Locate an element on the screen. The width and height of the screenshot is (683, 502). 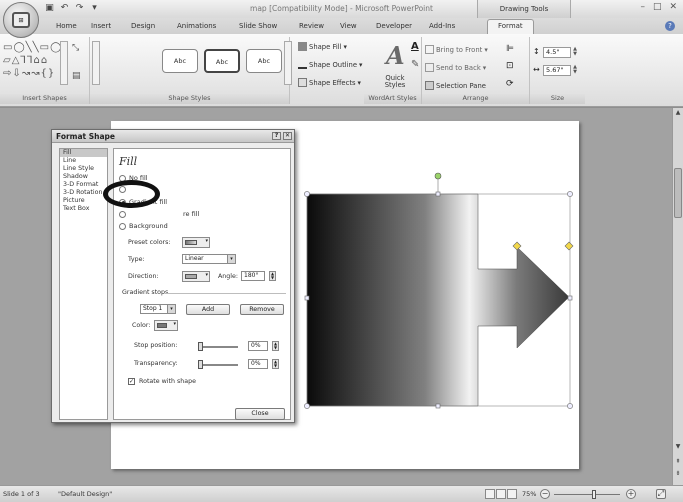
minimize-icon: – is located at coordinates (642, 7).